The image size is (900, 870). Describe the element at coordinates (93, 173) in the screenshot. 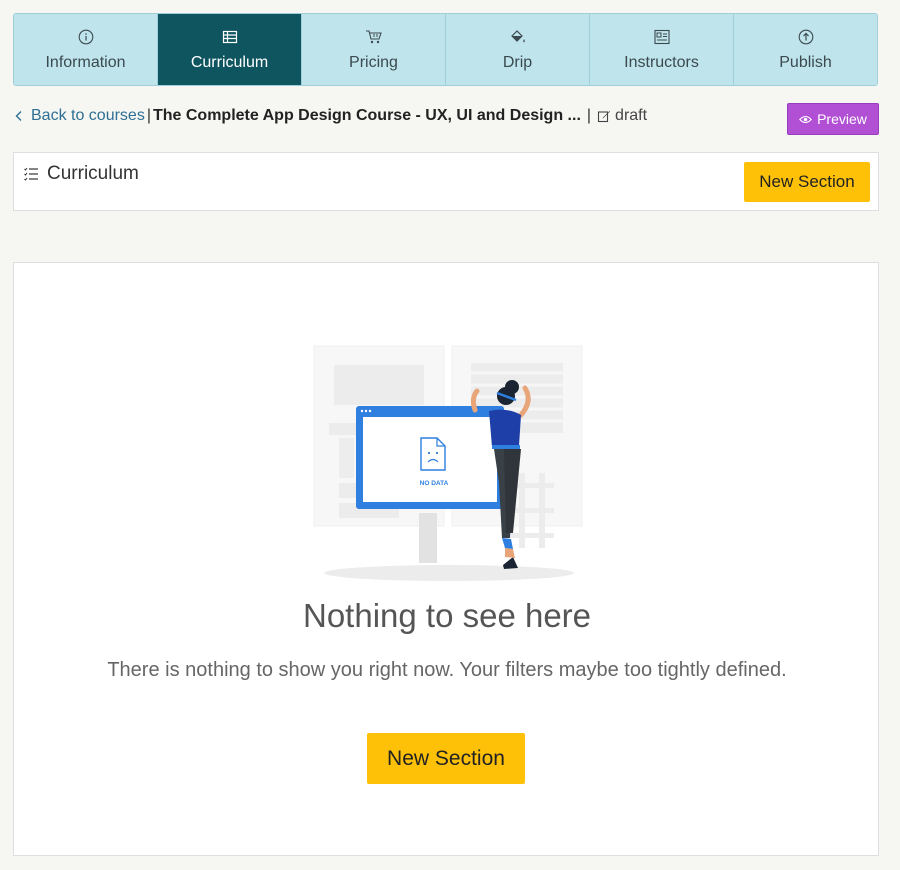

I see `curriculum-title-text: Curriculum` at that location.